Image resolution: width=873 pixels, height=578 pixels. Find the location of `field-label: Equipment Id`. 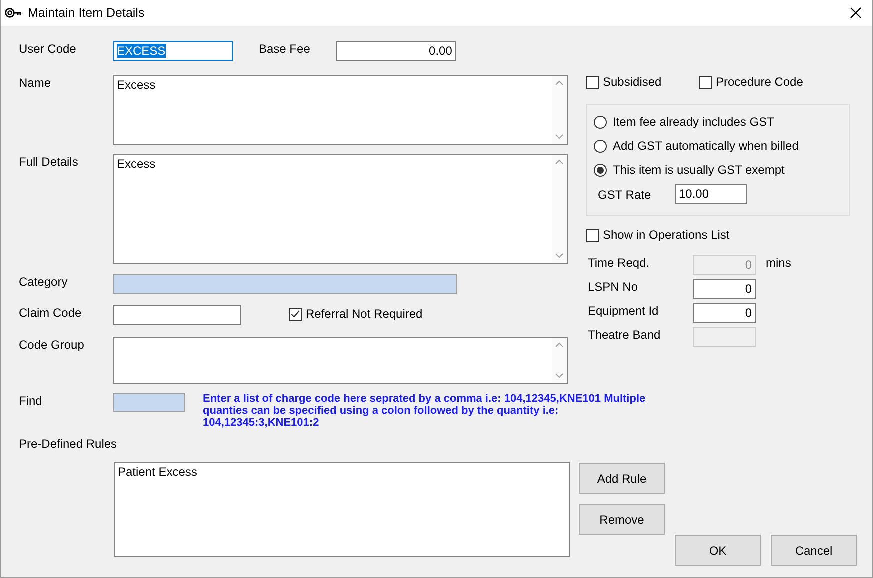

field-label: Equipment Id is located at coordinates (624, 310).